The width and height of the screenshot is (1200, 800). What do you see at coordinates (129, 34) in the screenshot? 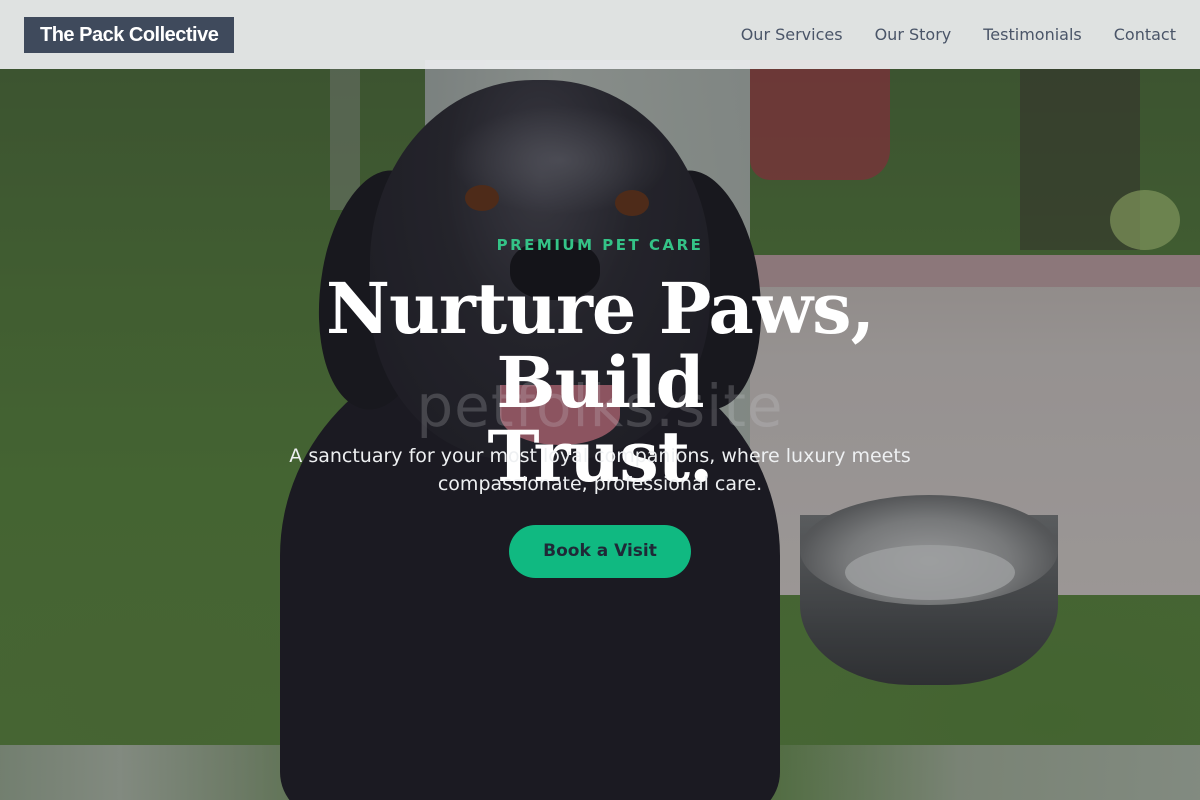
I see `brand-logo: The Pack Collective` at bounding box center [129, 34].